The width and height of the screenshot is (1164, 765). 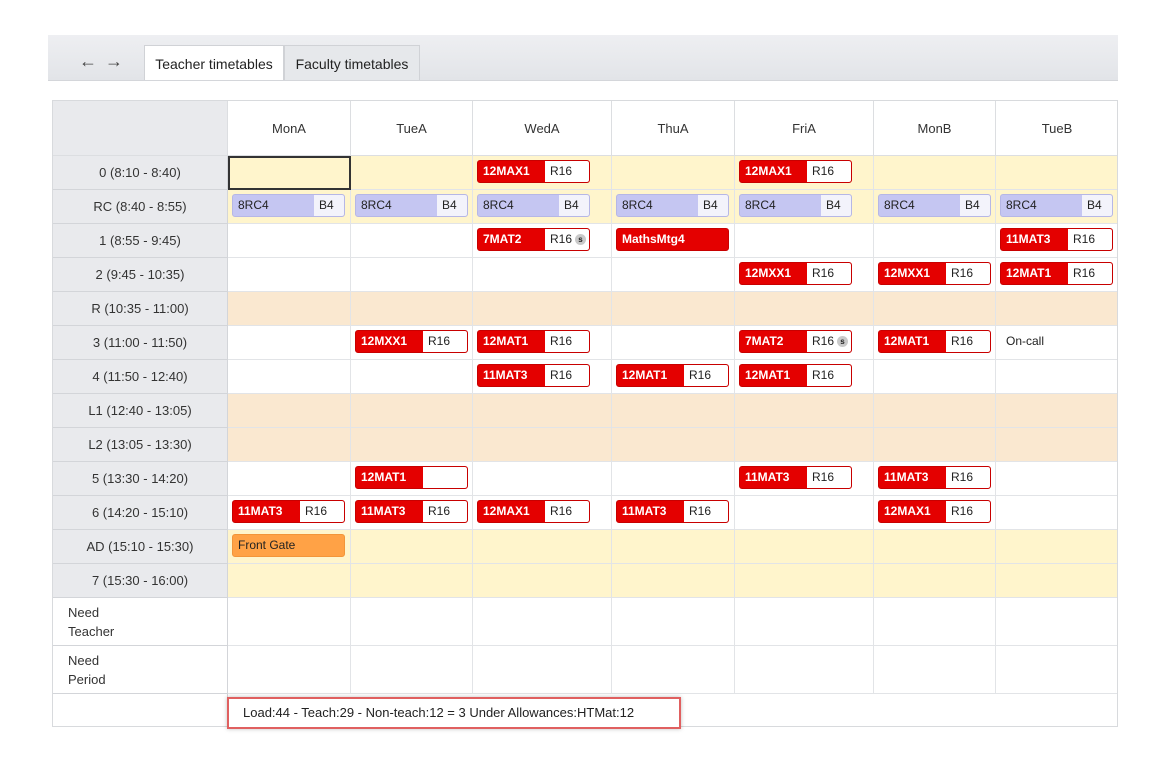 I want to click on class-chip: 12MAT1, so click(x=411, y=477).